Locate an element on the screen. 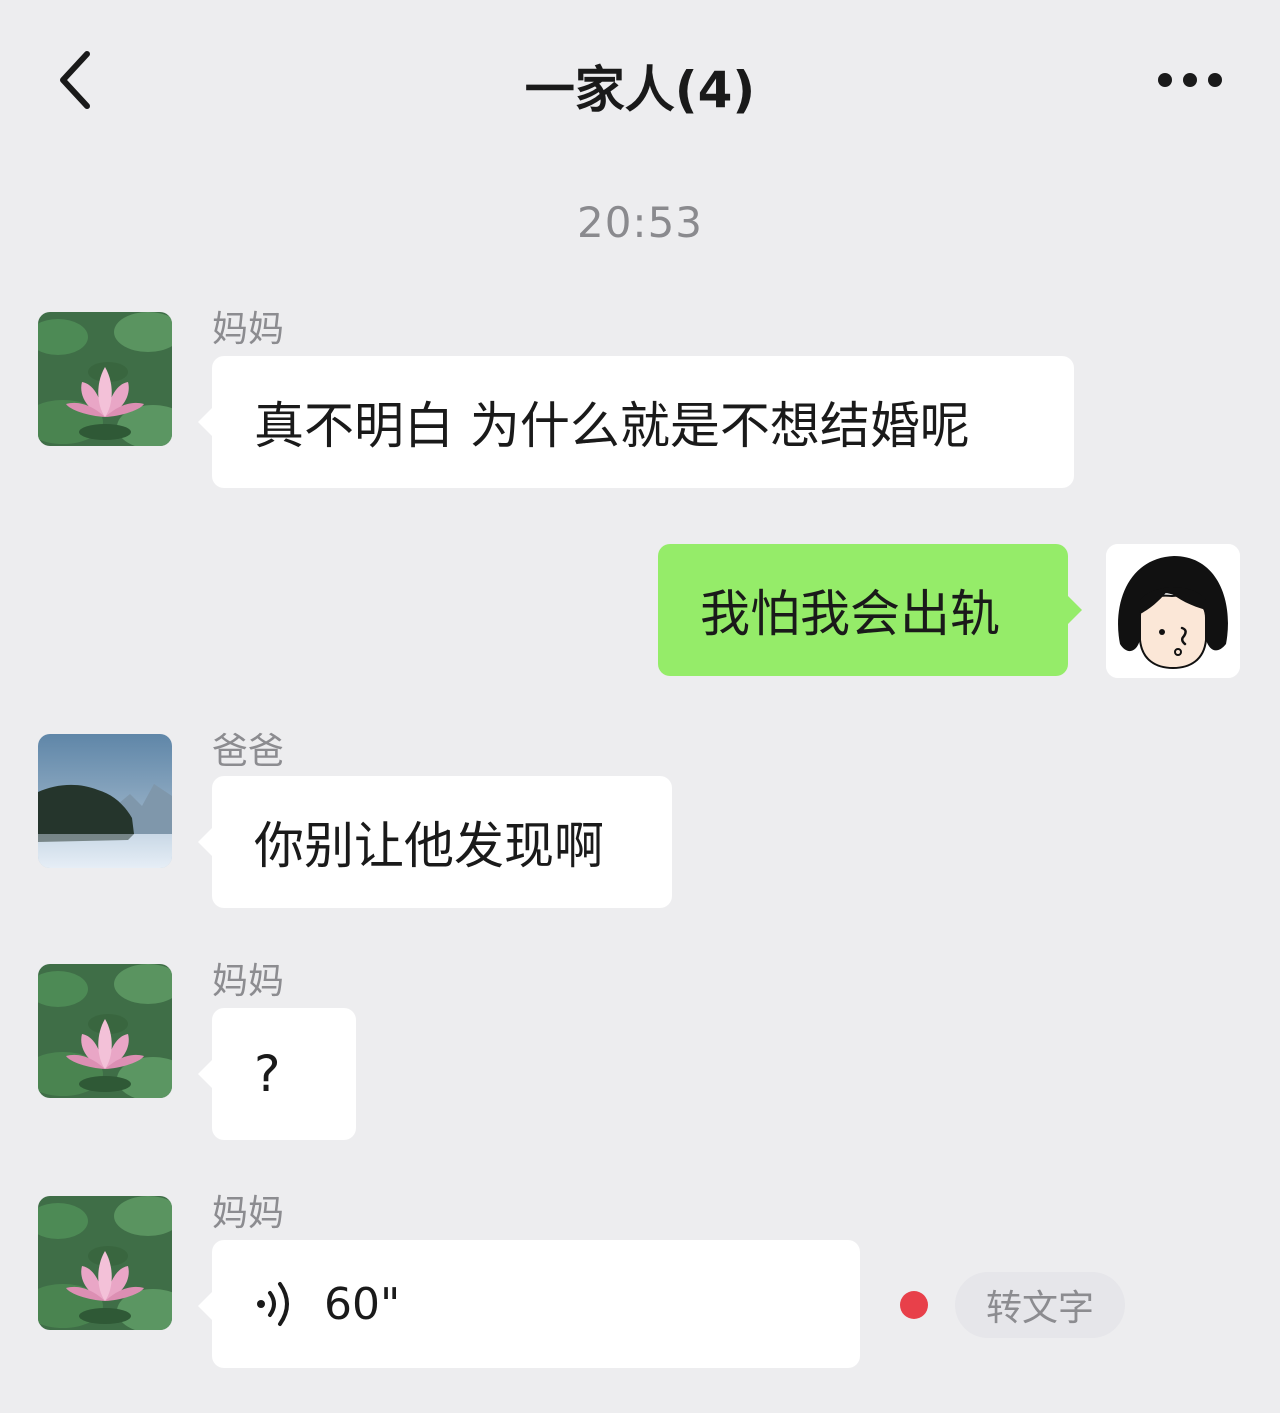  unread-dot is located at coordinates (914, 1305).